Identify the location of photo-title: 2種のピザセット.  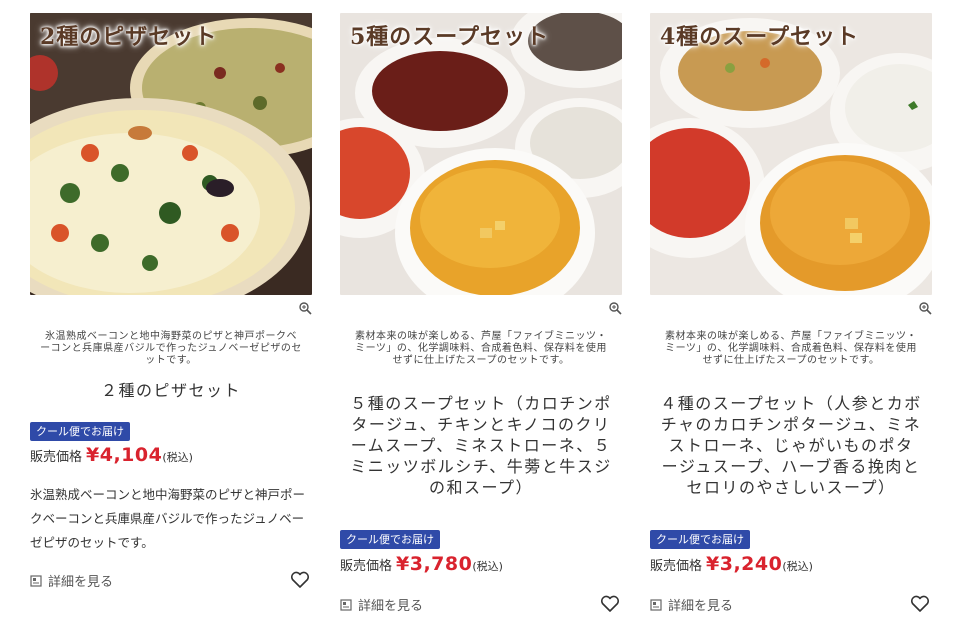
(129, 37).